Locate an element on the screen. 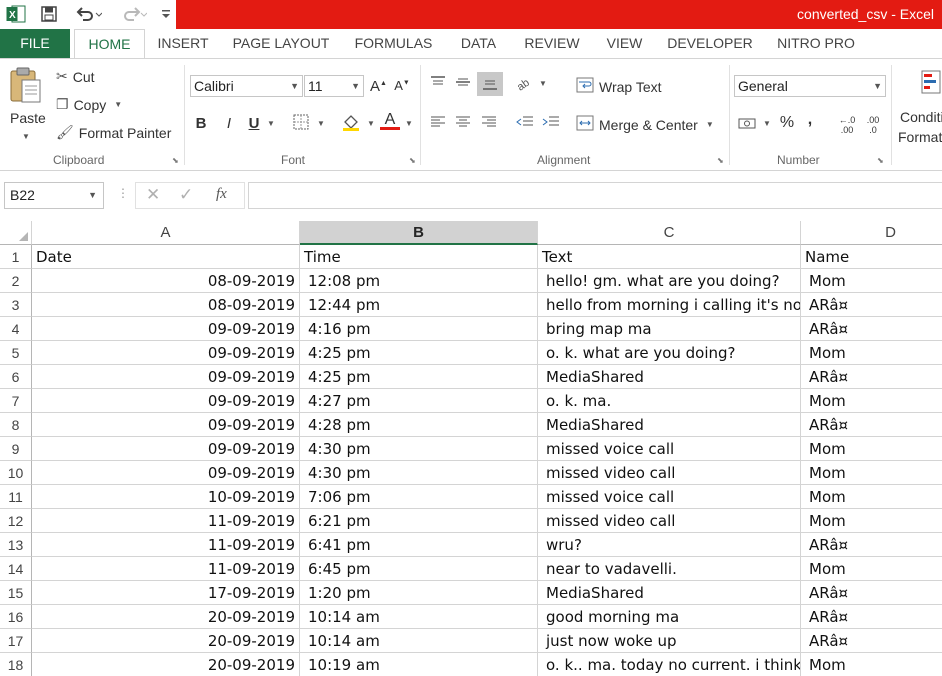 The width and height of the screenshot is (942, 676). row-header: 11 is located at coordinates (16, 497).